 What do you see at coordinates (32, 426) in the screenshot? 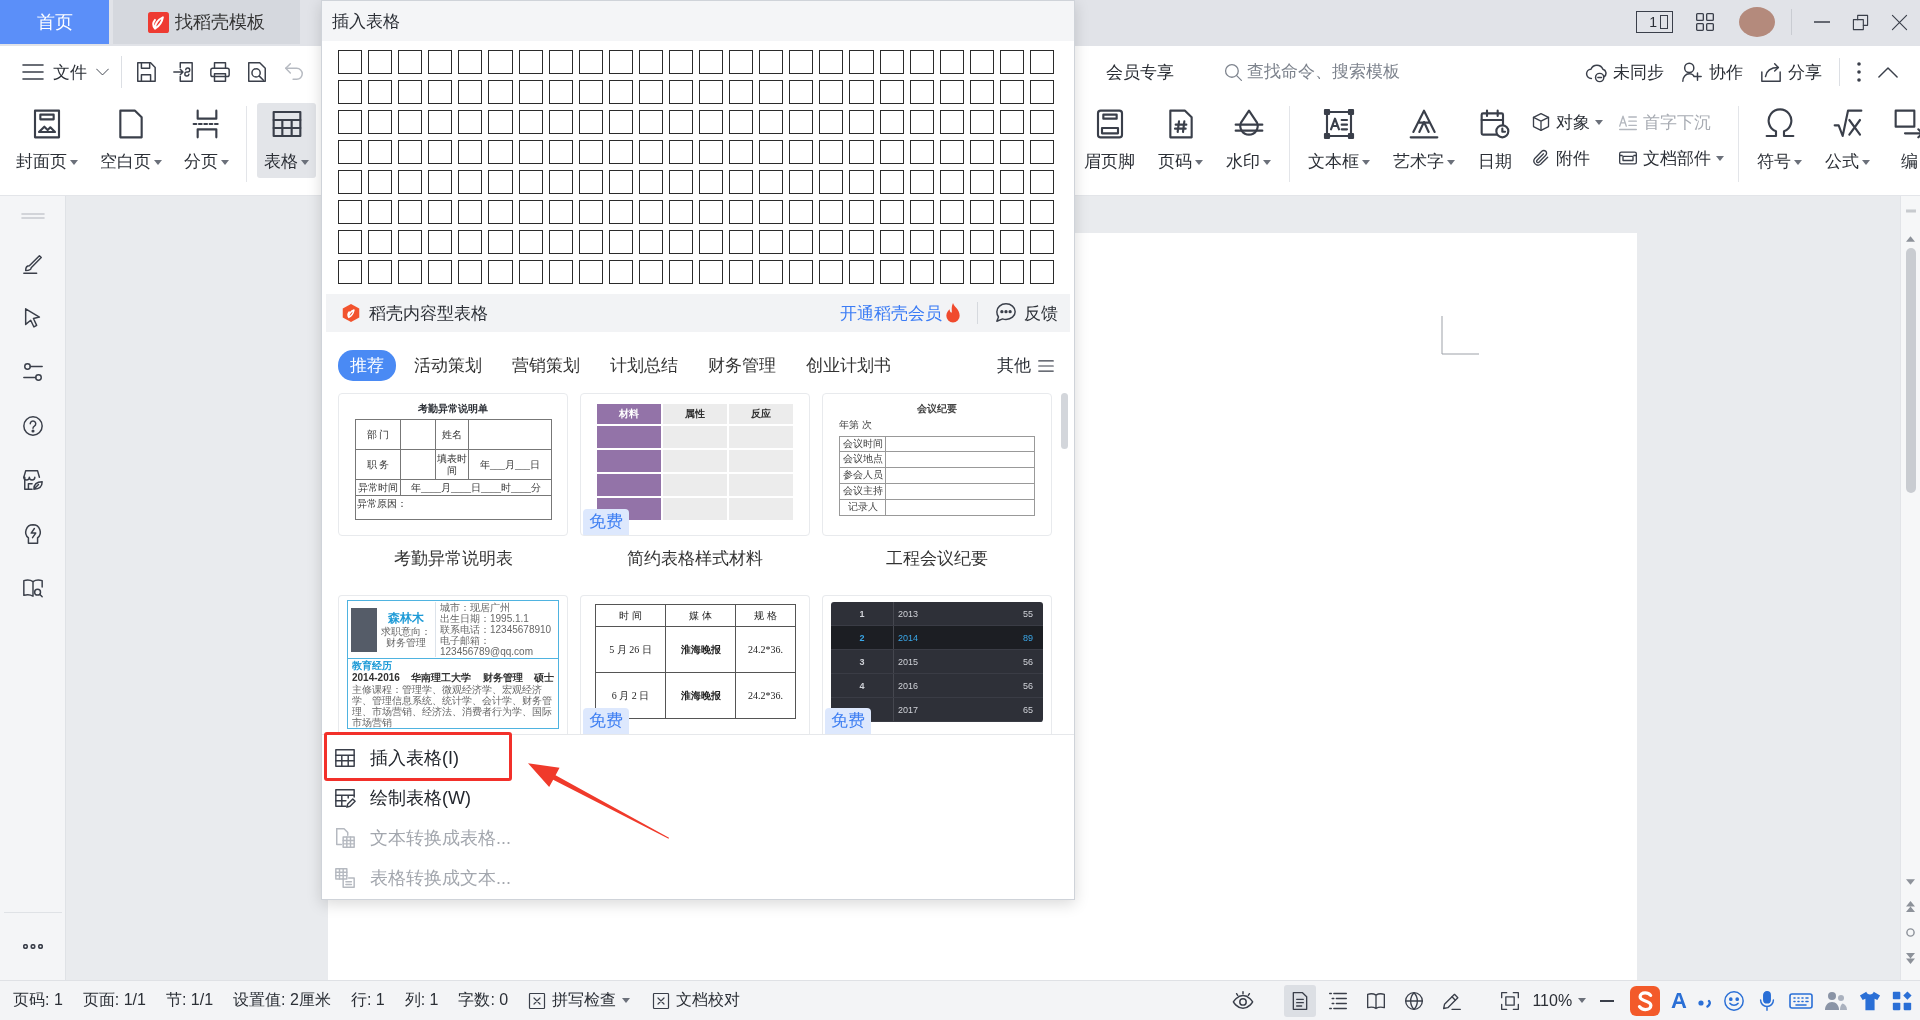
I see `help-icon` at bounding box center [32, 426].